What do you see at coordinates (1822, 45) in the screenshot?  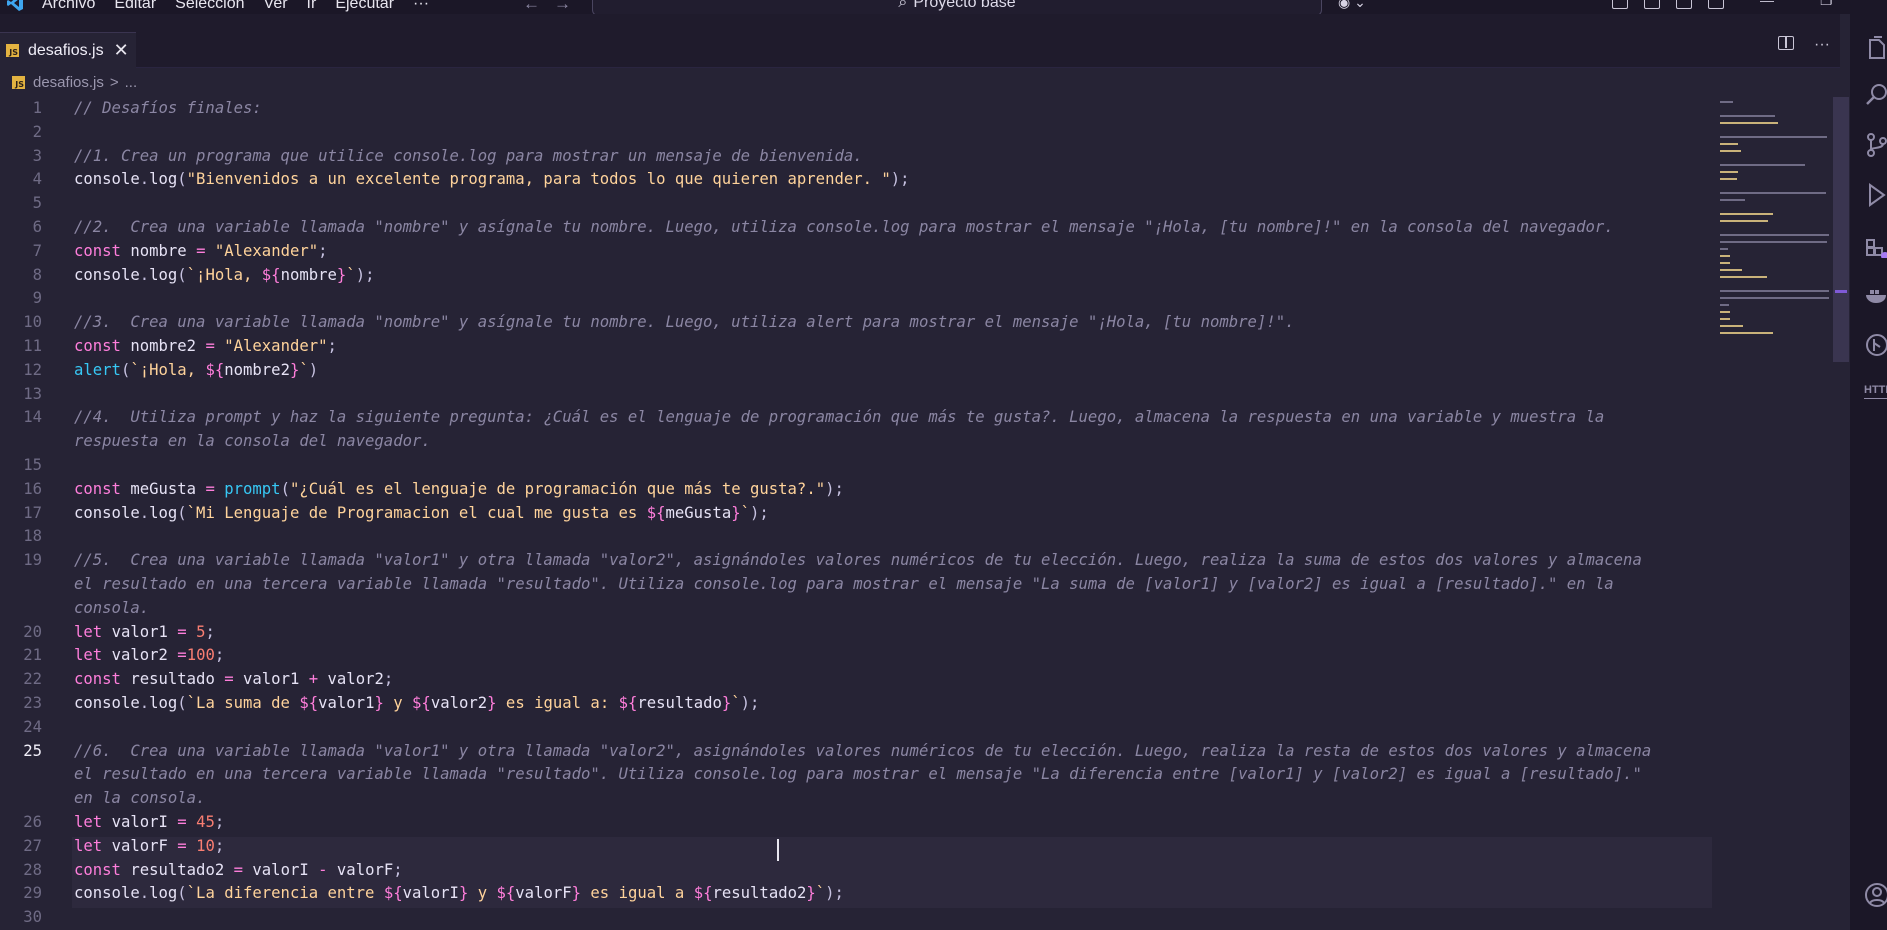 I see `more-icon: ···` at bounding box center [1822, 45].